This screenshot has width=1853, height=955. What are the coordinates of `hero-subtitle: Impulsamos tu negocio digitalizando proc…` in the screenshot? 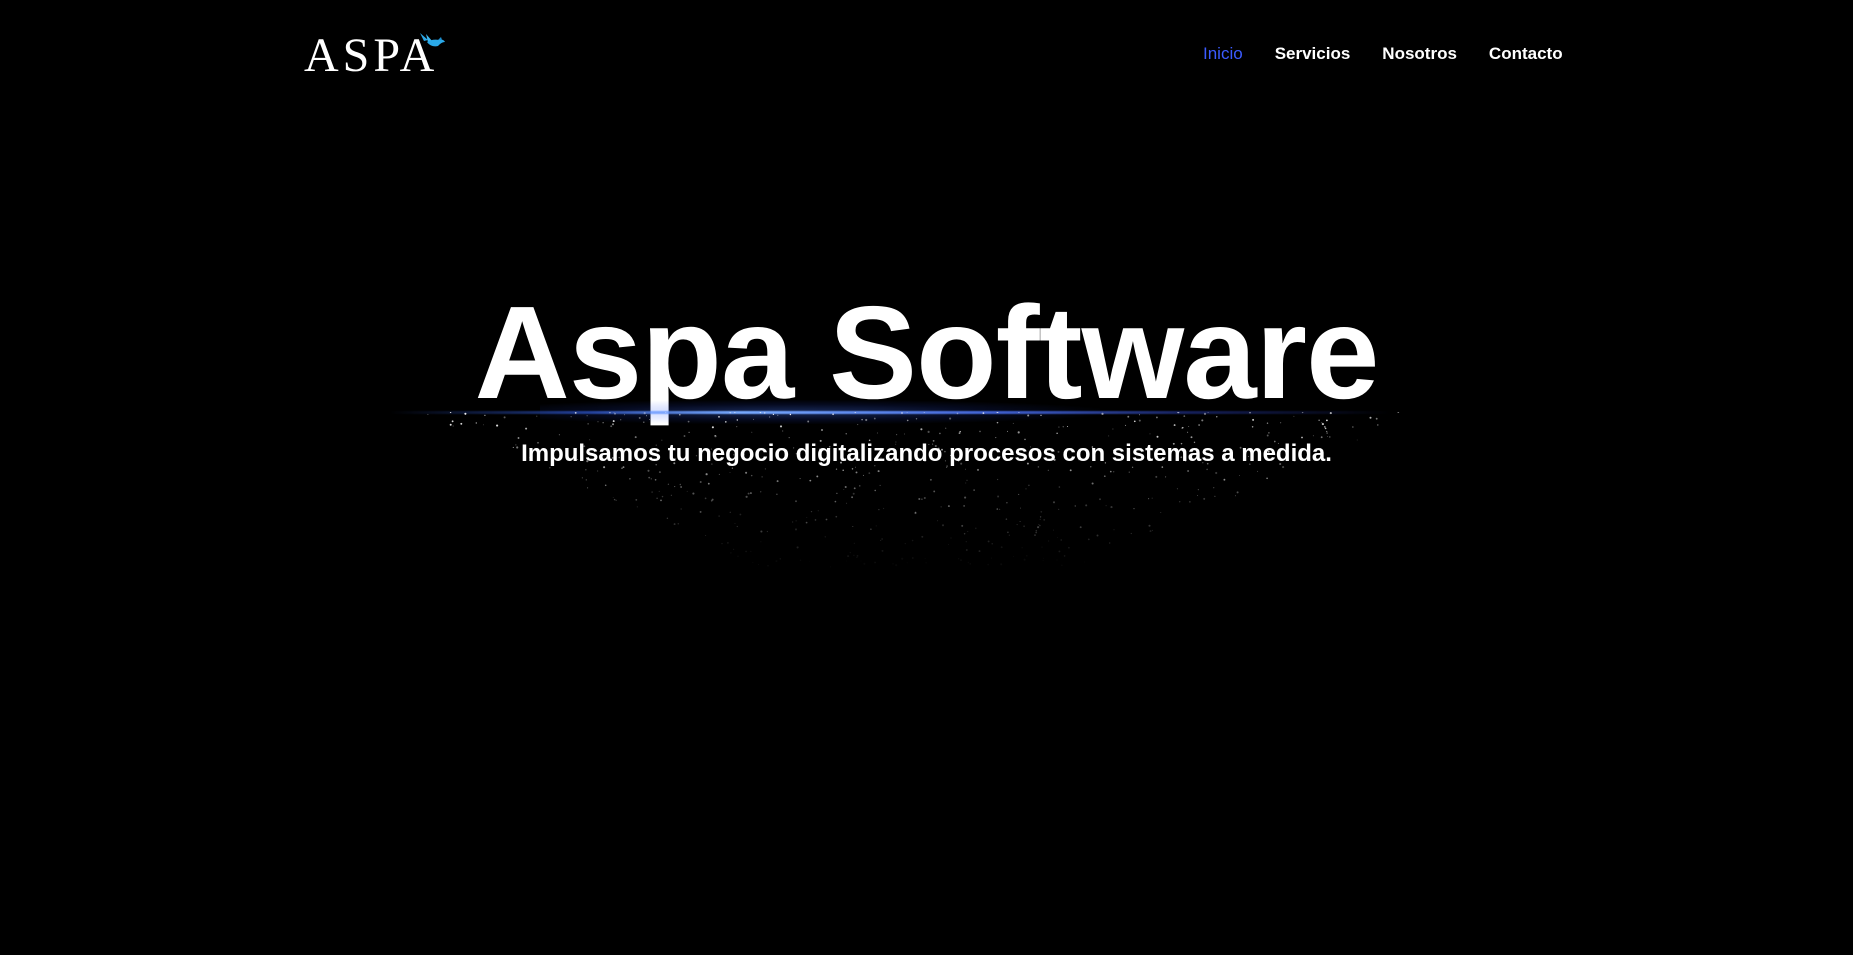 It's located at (926, 453).